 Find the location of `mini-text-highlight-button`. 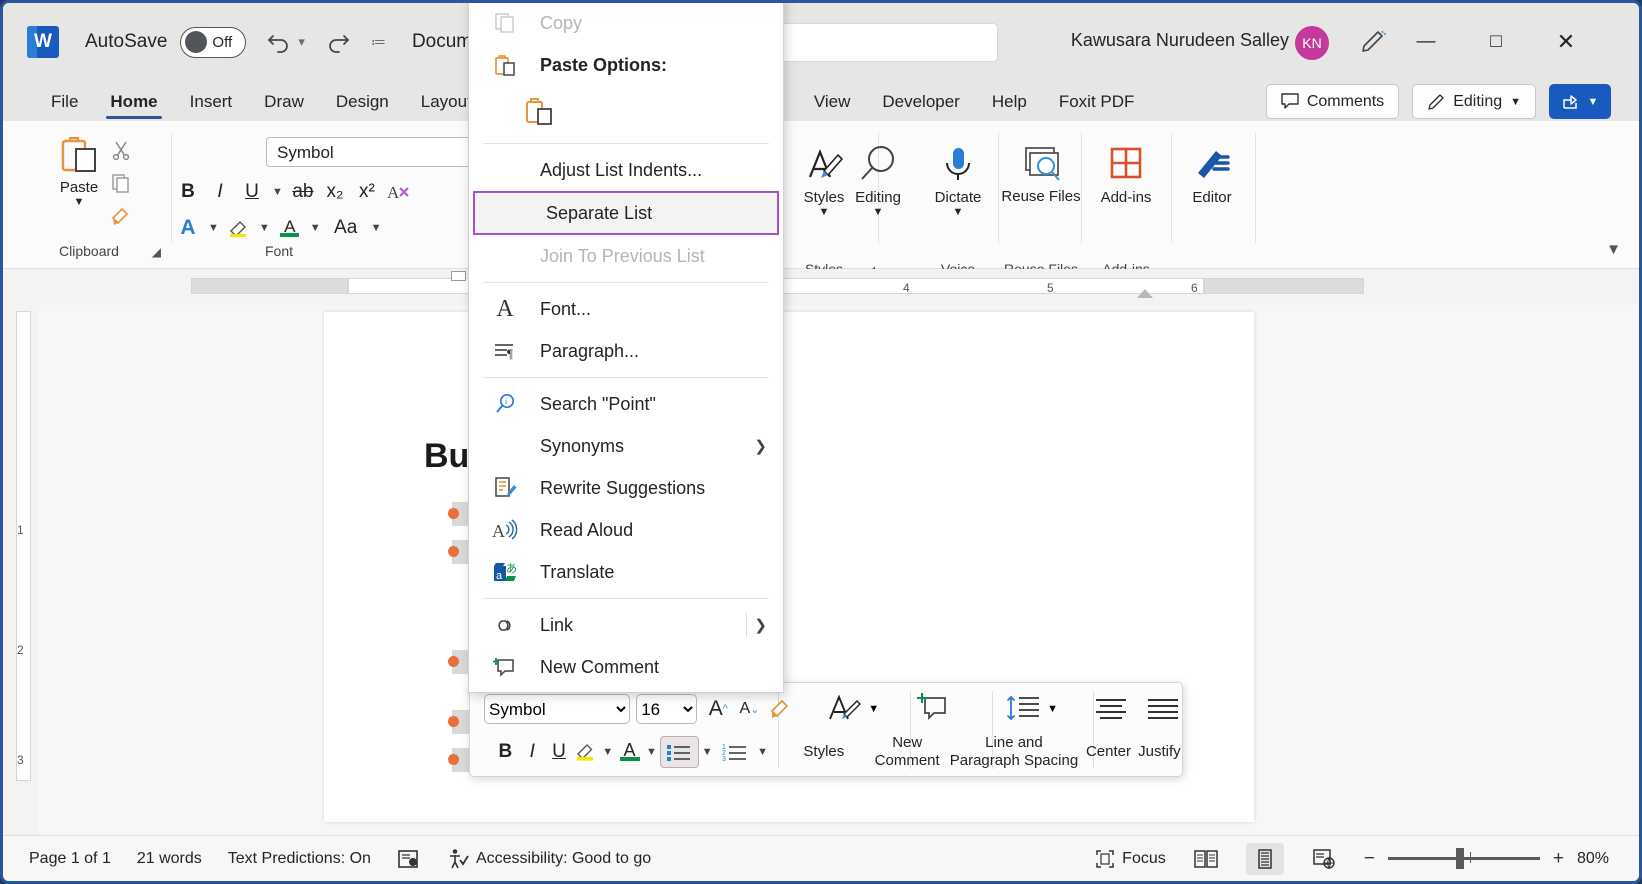

mini-text-highlight-button is located at coordinates (585, 752).